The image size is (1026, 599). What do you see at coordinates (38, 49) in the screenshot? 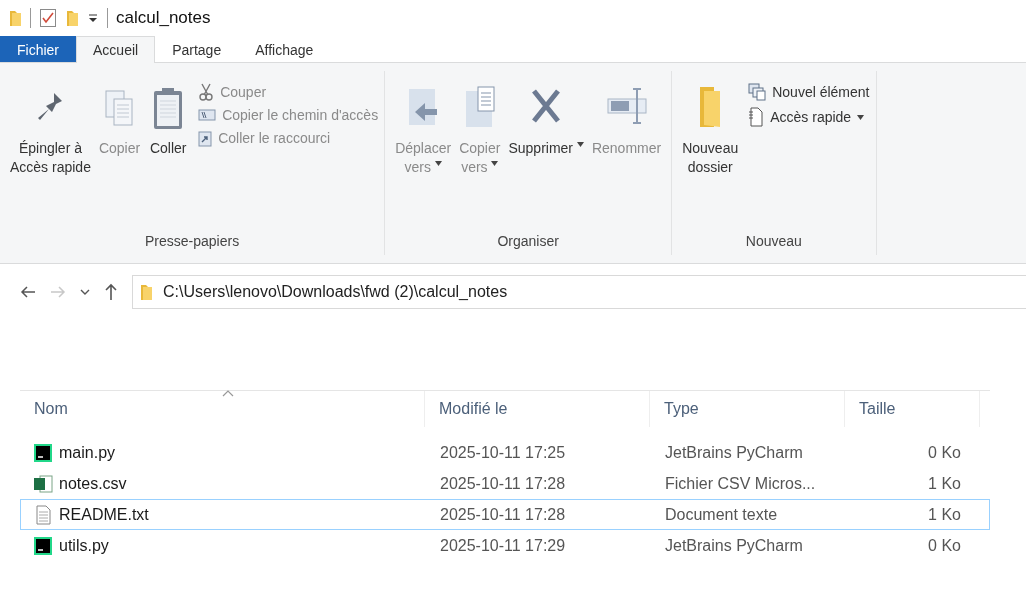
I see `file-menu-tab: Fichier` at bounding box center [38, 49].